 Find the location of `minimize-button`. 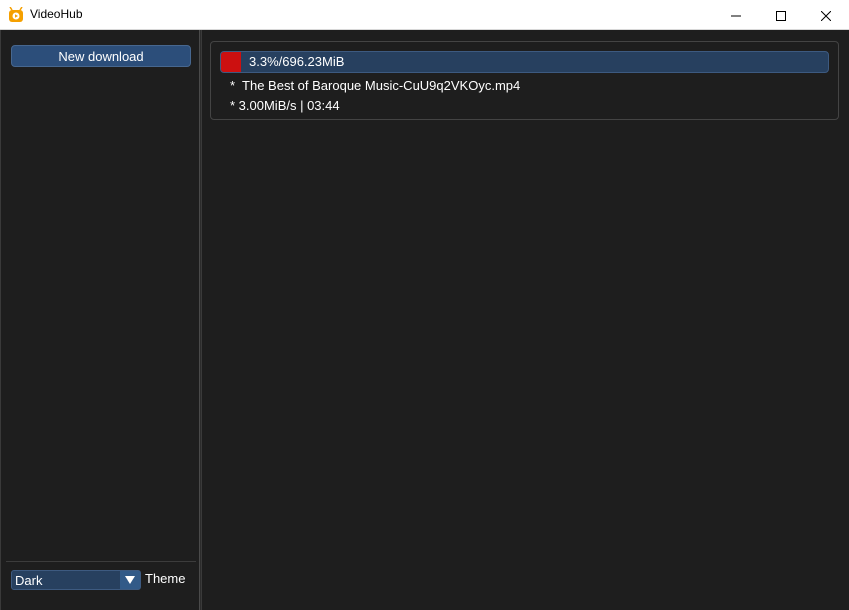

minimize-button is located at coordinates (736, 15).